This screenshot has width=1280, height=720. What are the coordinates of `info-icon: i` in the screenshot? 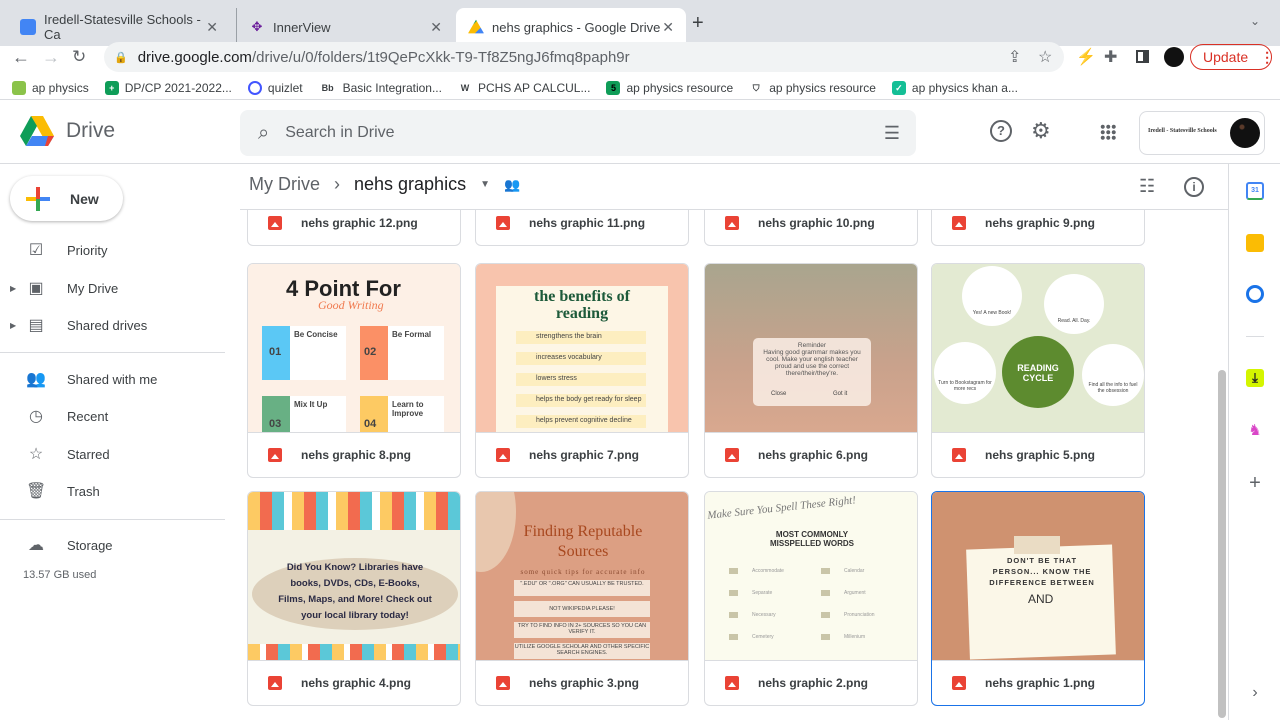 It's located at (1194, 187).